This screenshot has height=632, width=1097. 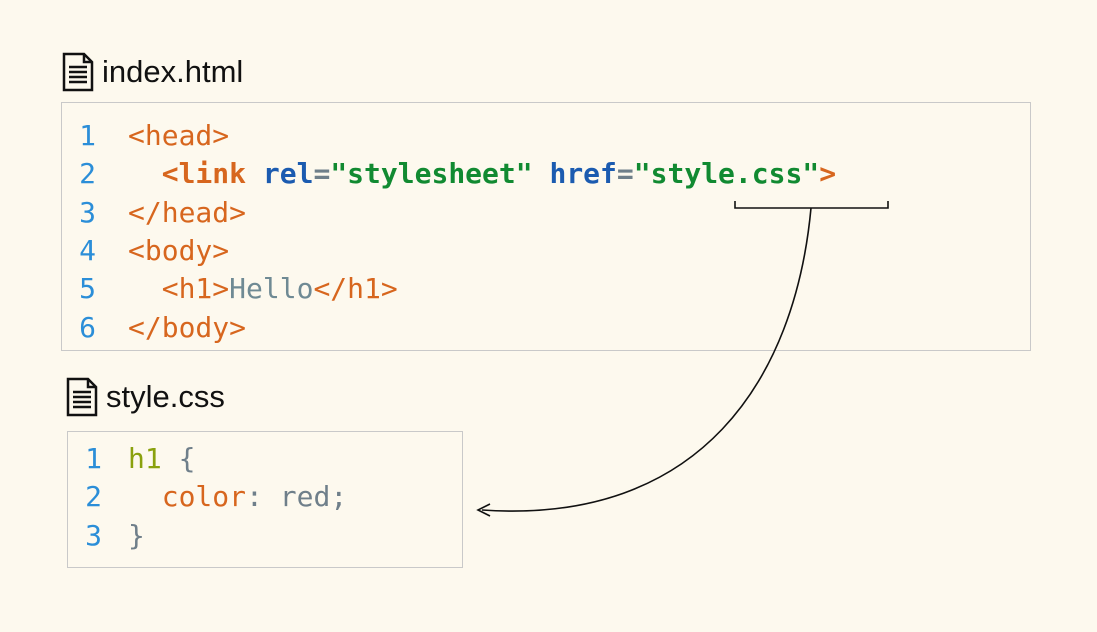 What do you see at coordinates (355, 289) in the screenshot?
I see `code-token: </h1>` at bounding box center [355, 289].